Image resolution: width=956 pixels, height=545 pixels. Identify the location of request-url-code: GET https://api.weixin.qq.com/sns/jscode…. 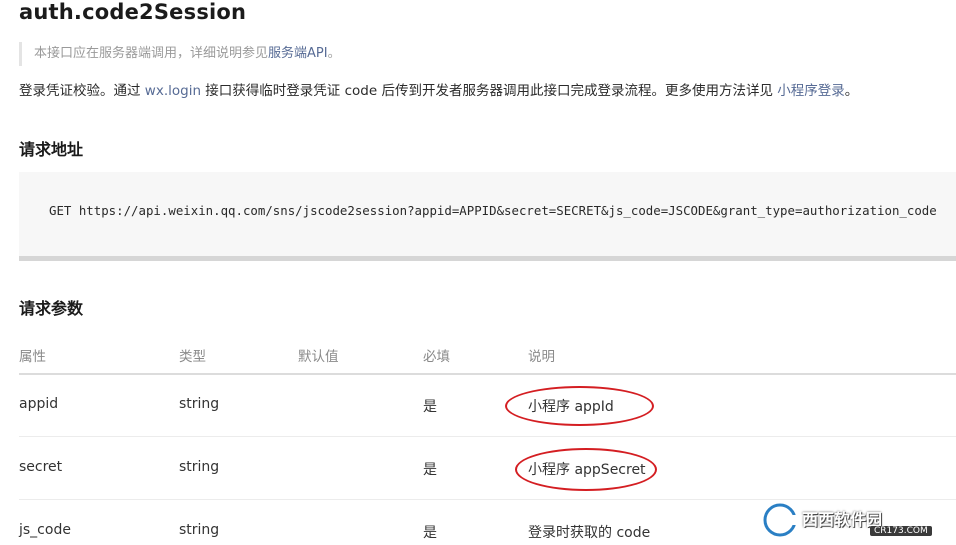
(493, 210).